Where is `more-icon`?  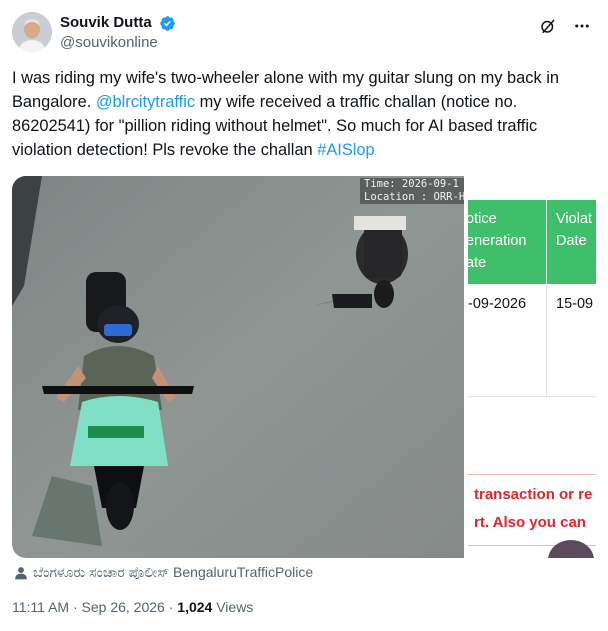 more-icon is located at coordinates (582, 26).